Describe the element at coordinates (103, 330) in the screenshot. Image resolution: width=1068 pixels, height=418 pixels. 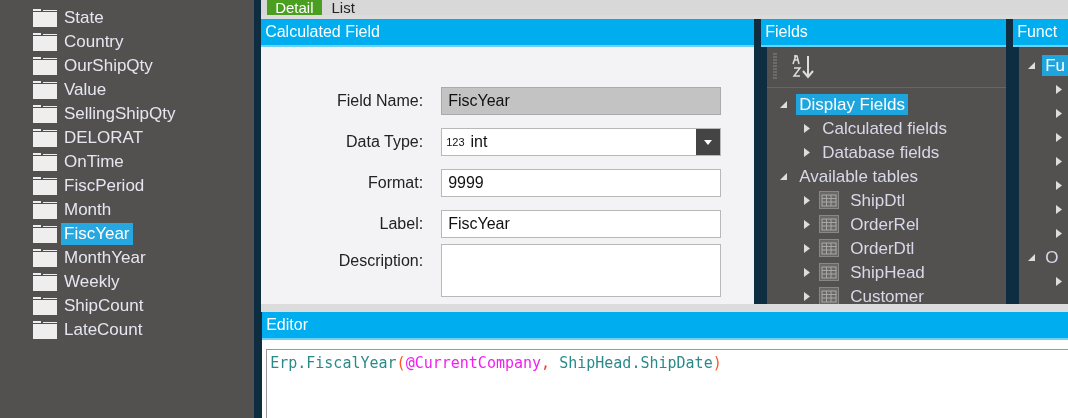
I see `sidebar-item: LateCount` at that location.